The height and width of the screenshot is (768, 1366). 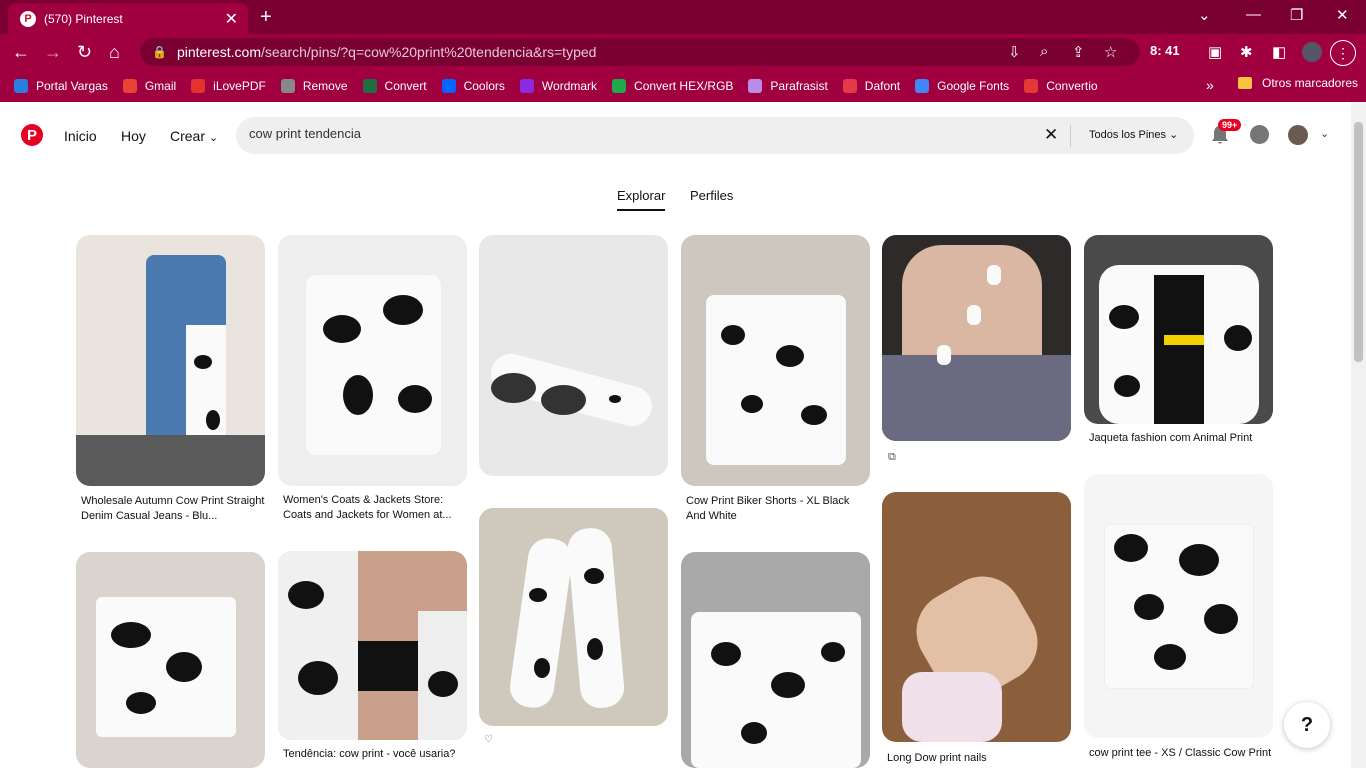 What do you see at coordinates (573, 617) in the screenshot?
I see `pin-image-socks` at bounding box center [573, 617].